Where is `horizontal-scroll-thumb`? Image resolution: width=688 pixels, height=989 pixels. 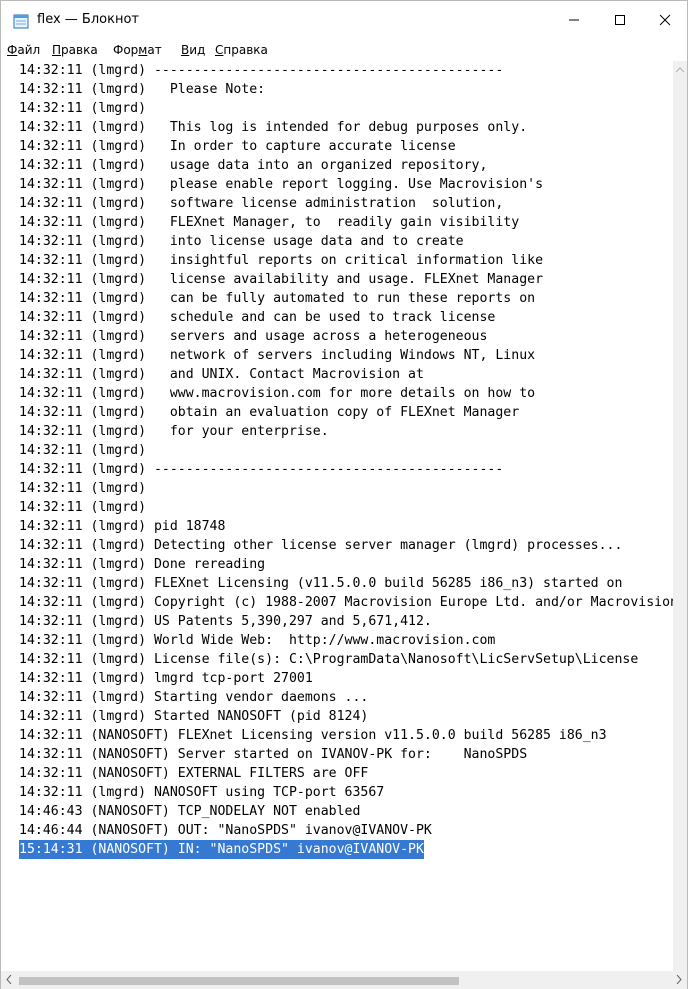
horizontal-scroll-thumb is located at coordinates (239, 981).